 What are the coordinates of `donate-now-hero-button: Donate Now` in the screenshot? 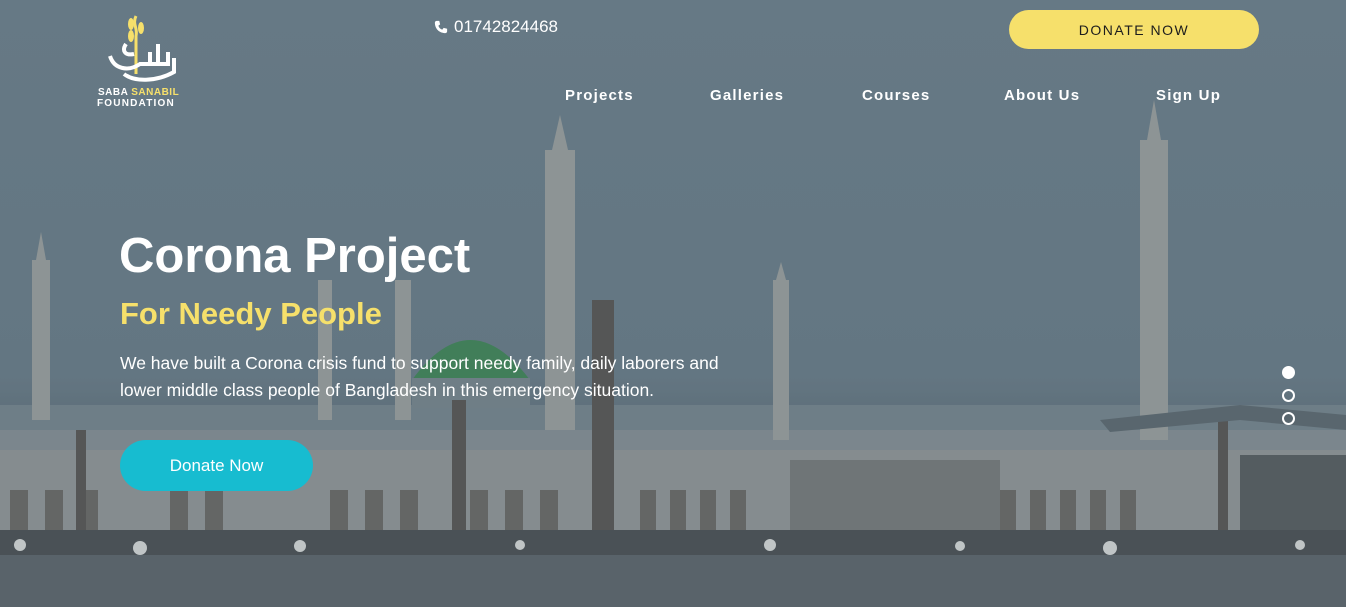 It's located at (216, 465).